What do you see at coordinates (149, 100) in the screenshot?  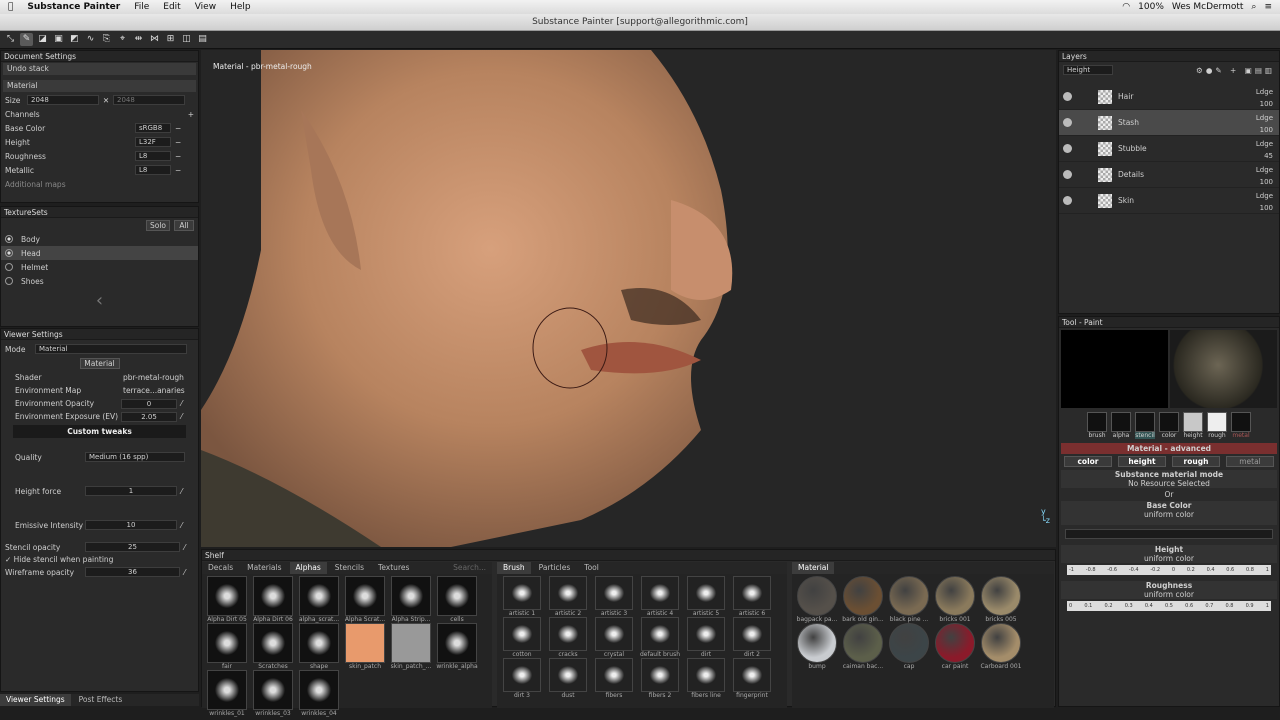 I see `size-field-2: 2048` at bounding box center [149, 100].